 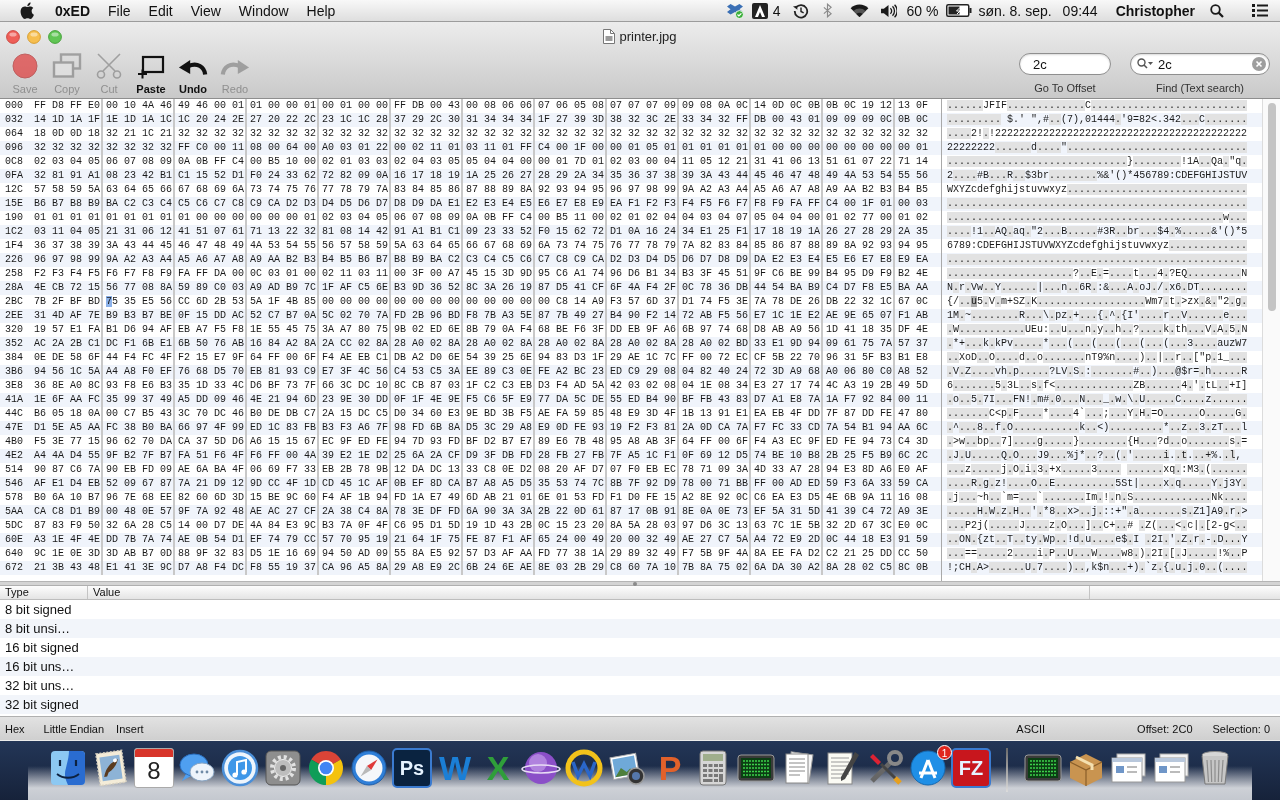 I want to click on row-offset: 258, so click(x=14, y=274).